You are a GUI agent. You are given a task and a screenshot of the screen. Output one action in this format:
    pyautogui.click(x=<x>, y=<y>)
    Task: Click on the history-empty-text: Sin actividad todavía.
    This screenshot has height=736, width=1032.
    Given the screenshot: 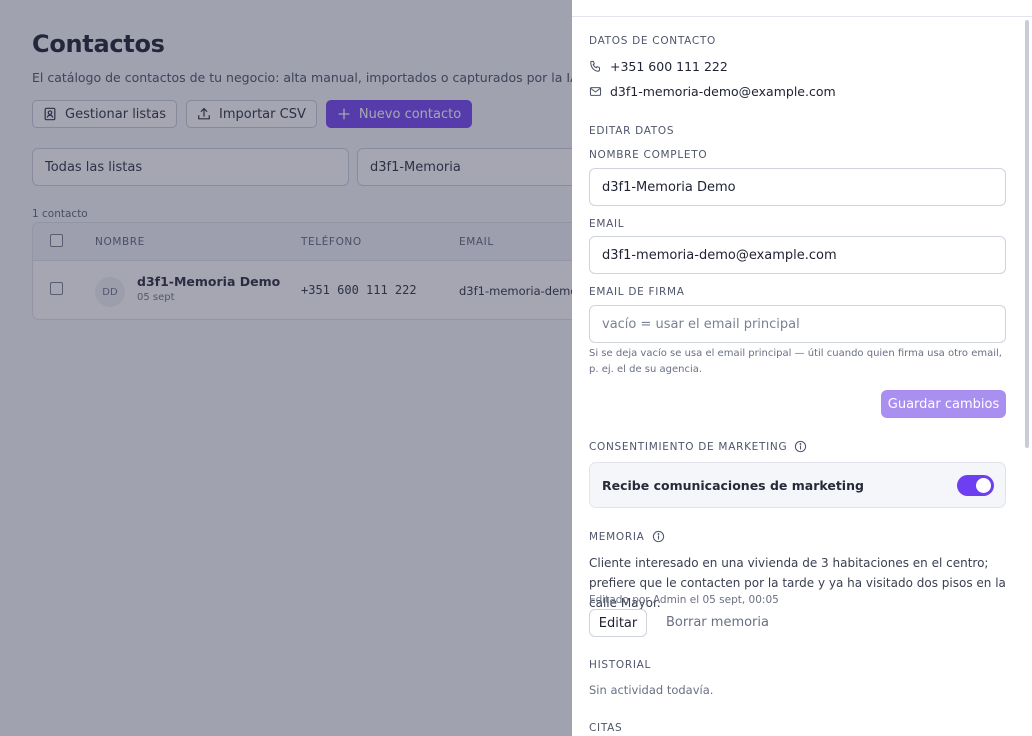 What is the action you would take?
    pyautogui.click(x=651, y=690)
    